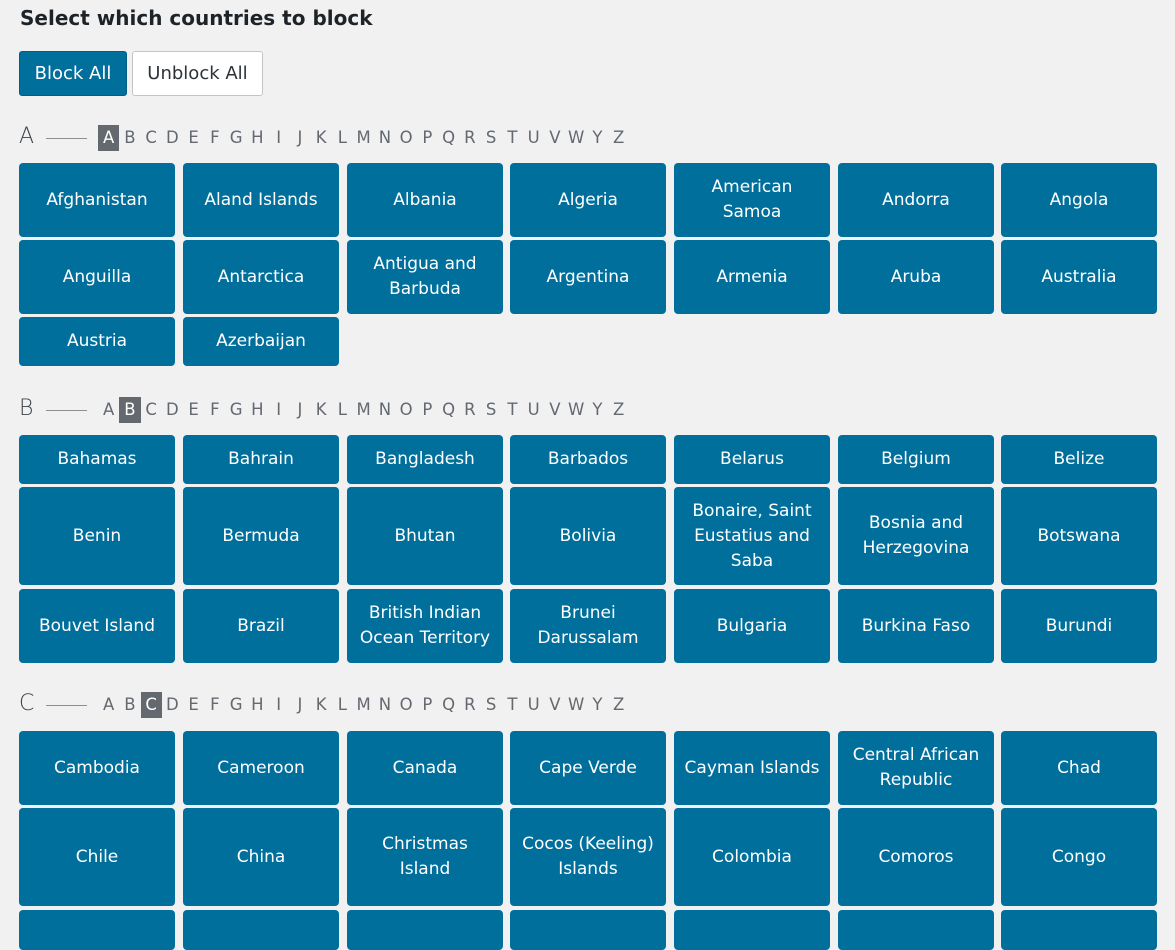 This screenshot has height=950, width=1175. Describe the element at coordinates (588, 536) in the screenshot. I see `country-tile: Bolivia` at that location.